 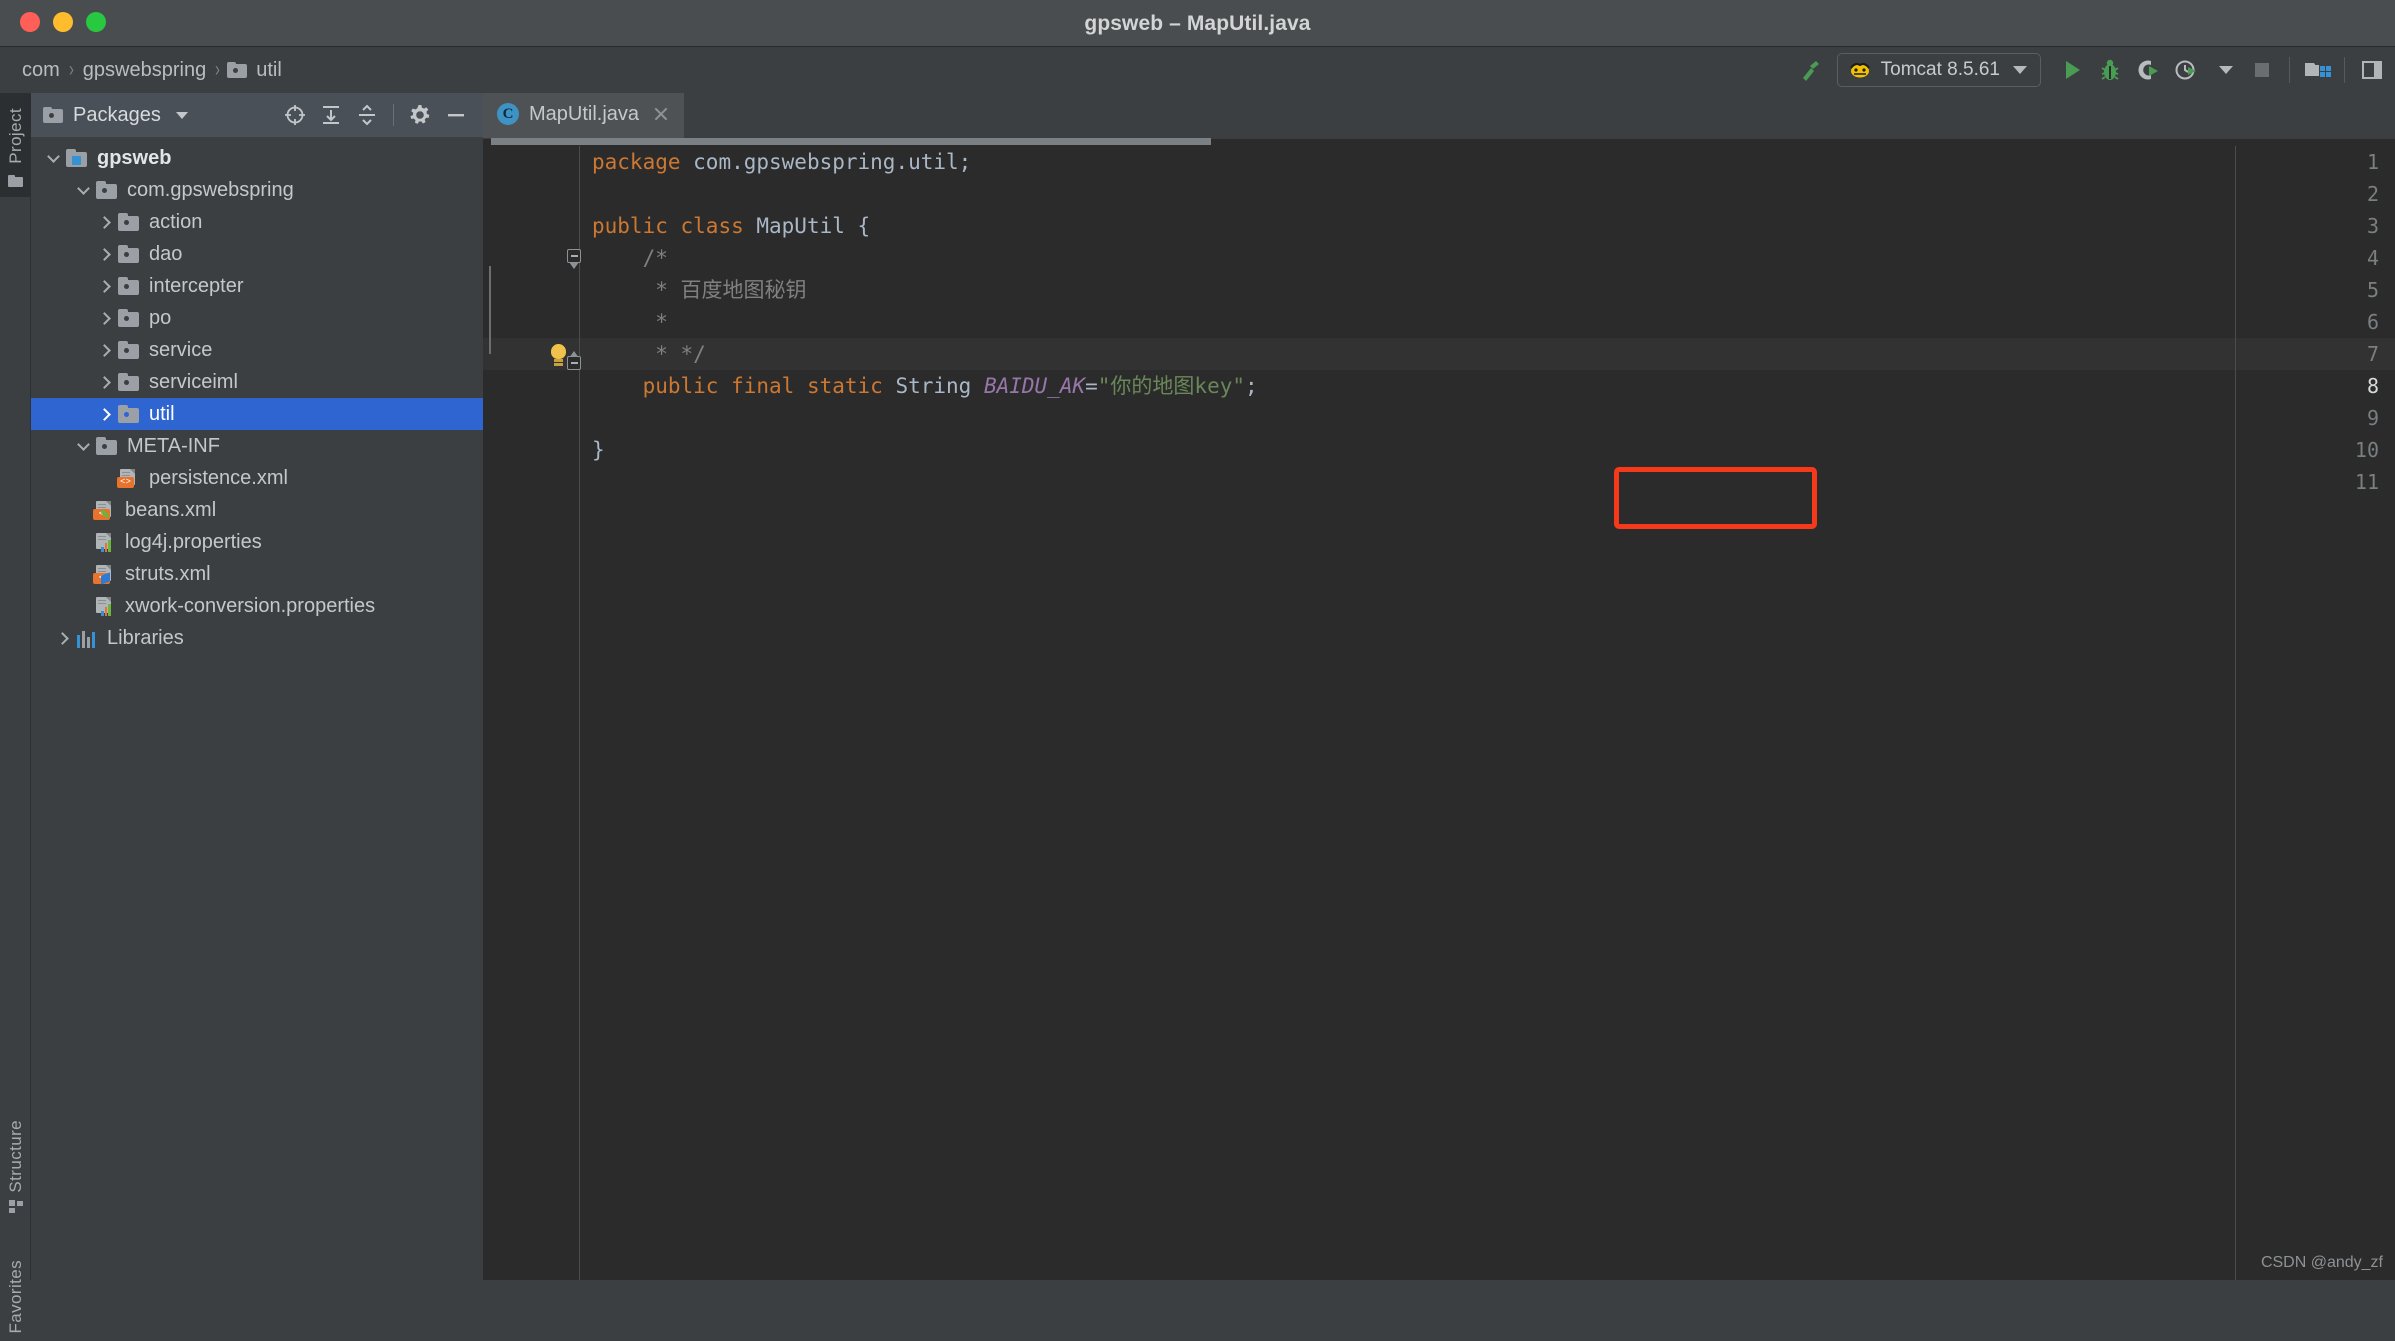 I want to click on collapse-all-button, so click(x=367, y=115).